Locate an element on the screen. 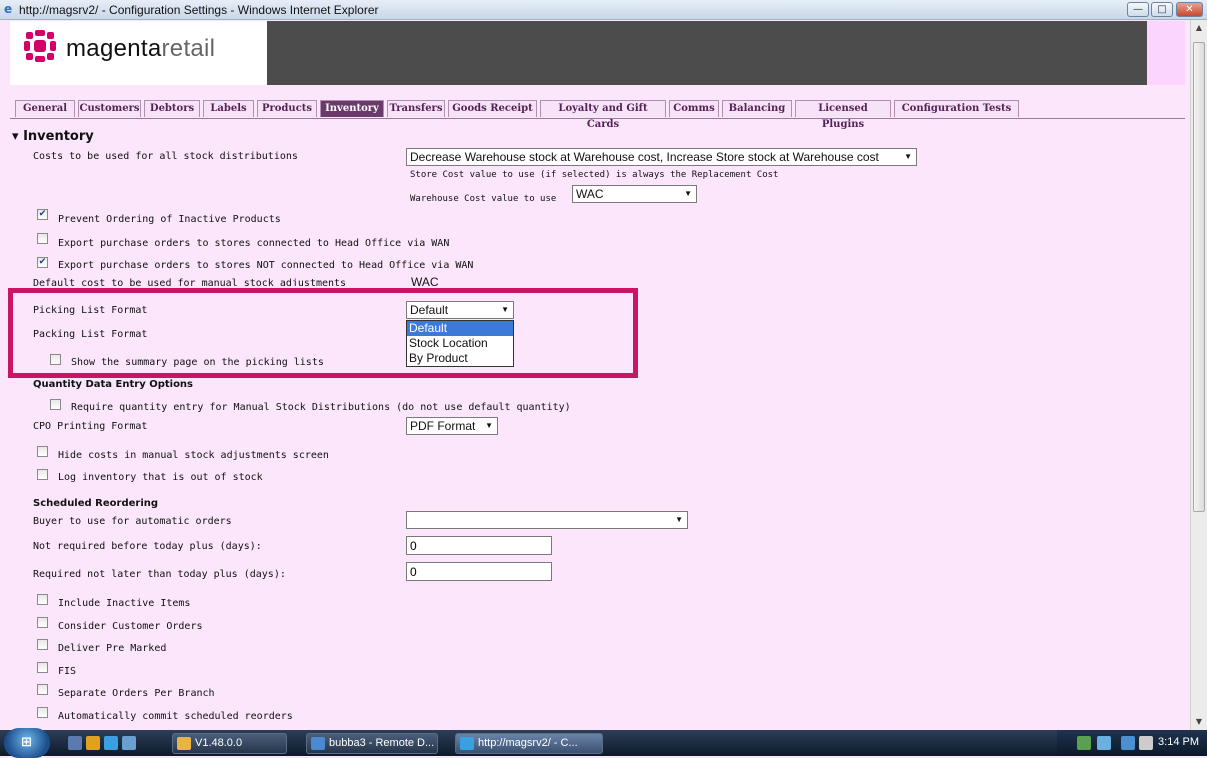 The image size is (1207, 758). brand-name: magentaretail is located at coordinates (141, 48).